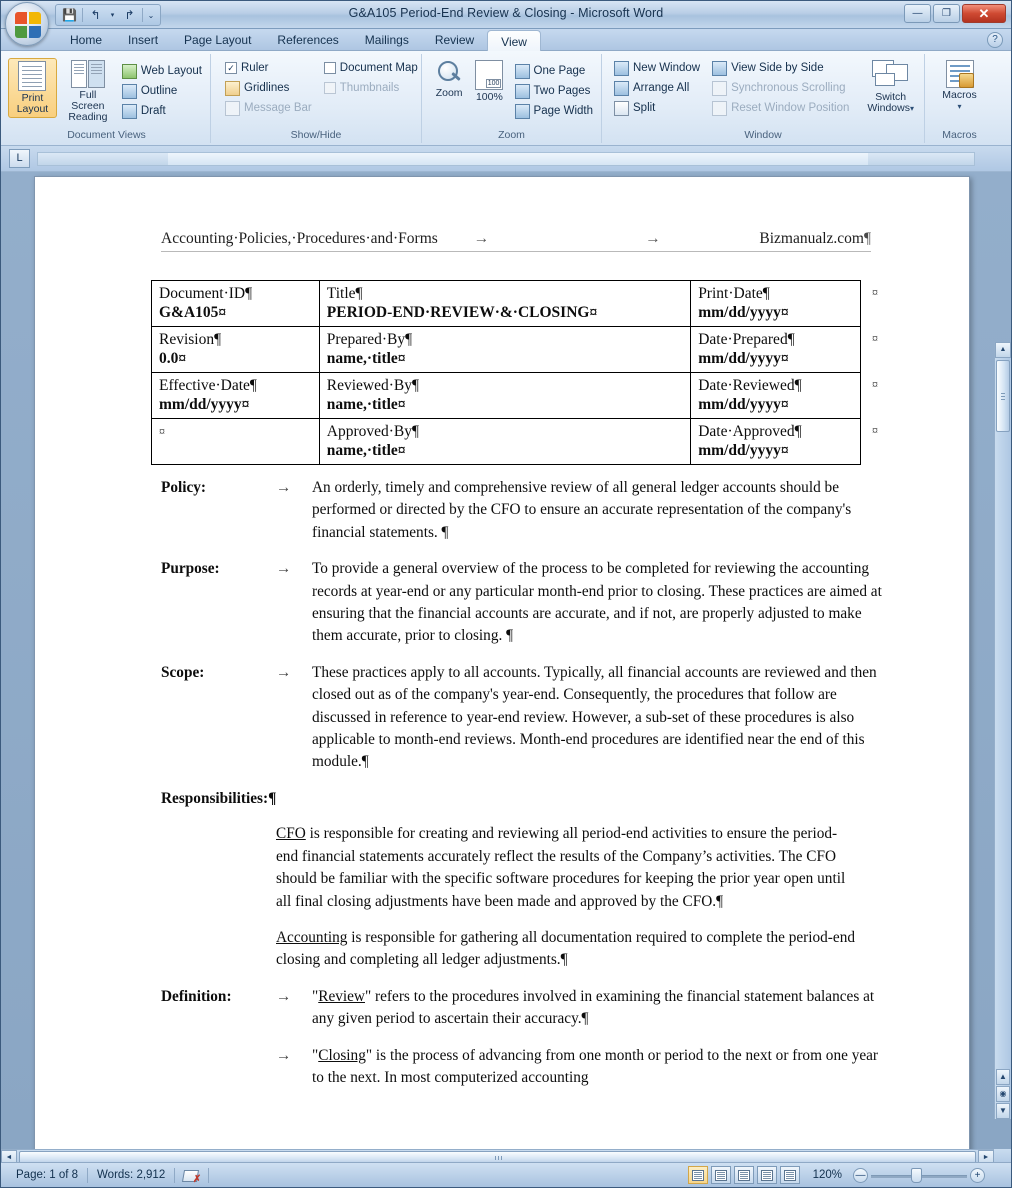  I want to click on cell-label: Document·ID¶, so click(206, 293).